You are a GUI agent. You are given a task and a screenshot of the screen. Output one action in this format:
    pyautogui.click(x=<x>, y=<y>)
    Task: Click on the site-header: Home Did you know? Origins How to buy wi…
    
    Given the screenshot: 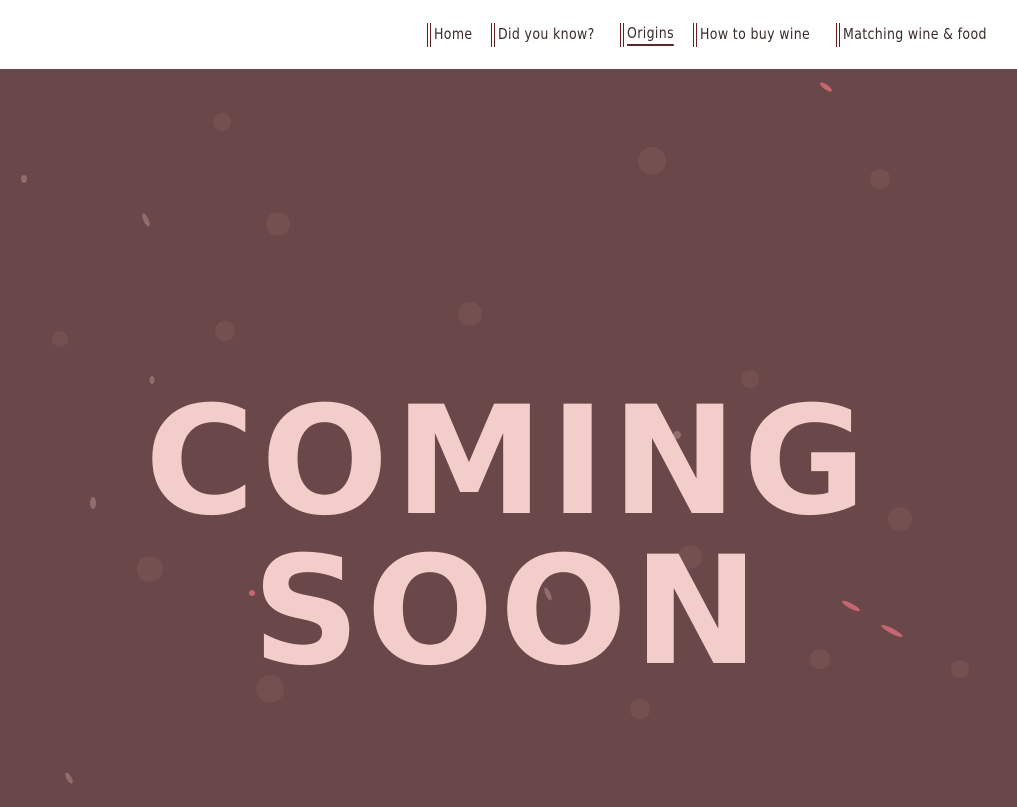 What is the action you would take?
    pyautogui.click(x=508, y=34)
    